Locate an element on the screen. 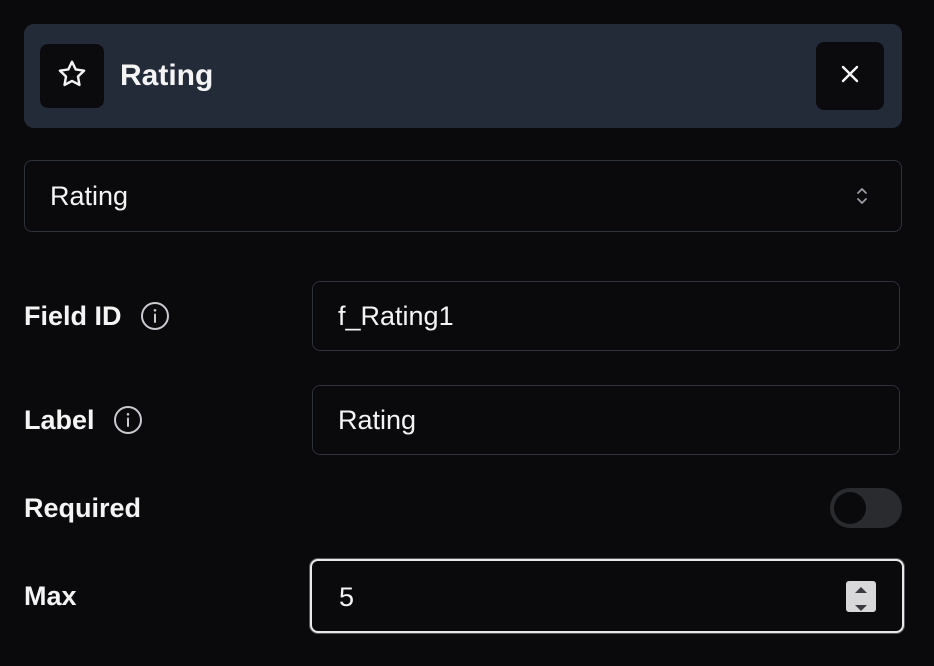 This screenshot has width=934, height=666. field-type-icon-box is located at coordinates (72, 76).